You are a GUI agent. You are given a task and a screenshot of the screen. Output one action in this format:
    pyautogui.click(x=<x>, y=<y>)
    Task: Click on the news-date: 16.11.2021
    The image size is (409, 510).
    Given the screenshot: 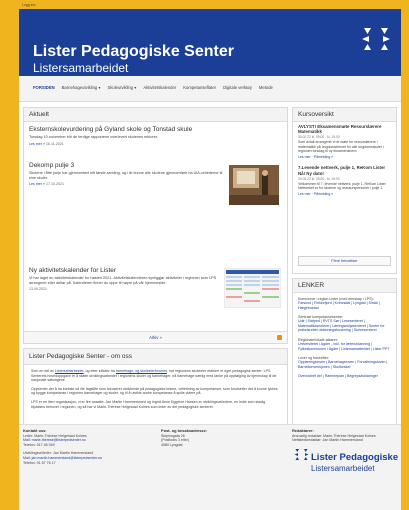 What is the action you would take?
    pyautogui.click(x=54, y=143)
    